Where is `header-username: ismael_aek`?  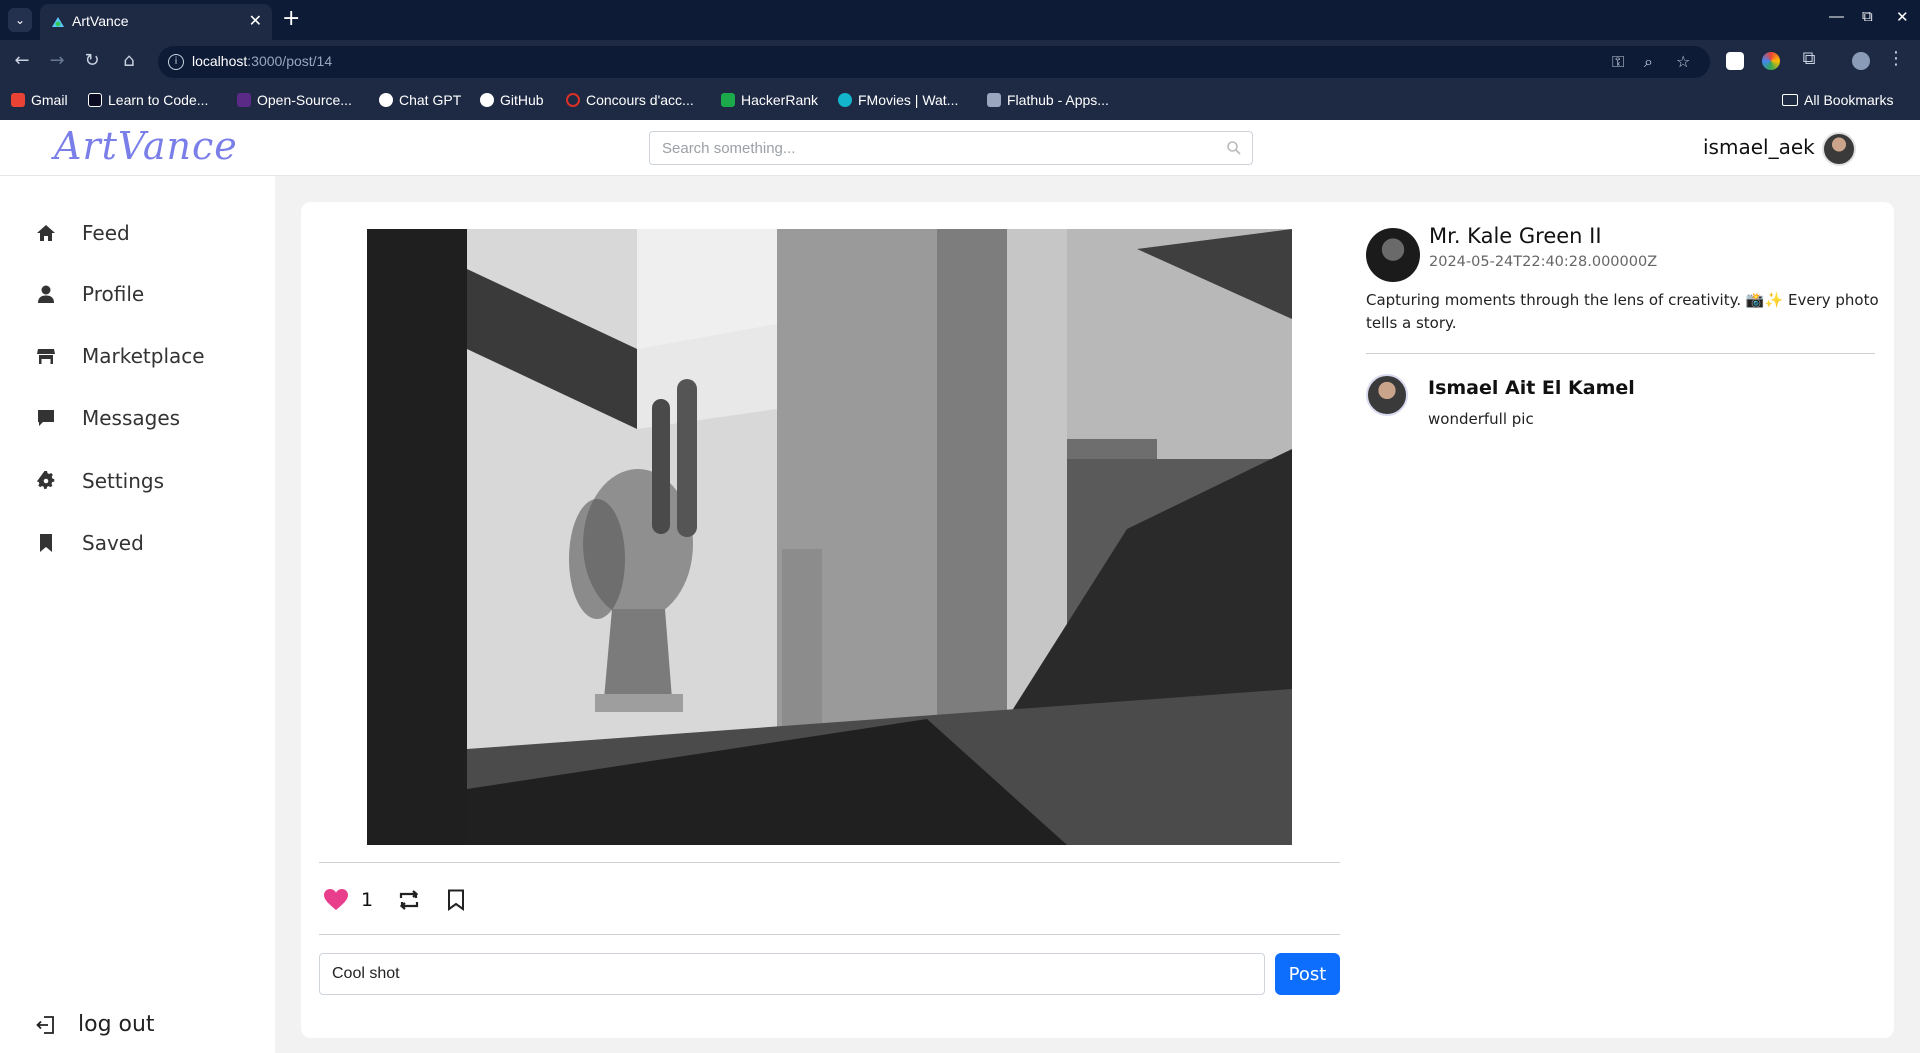 header-username: ismael_aek is located at coordinates (1759, 147).